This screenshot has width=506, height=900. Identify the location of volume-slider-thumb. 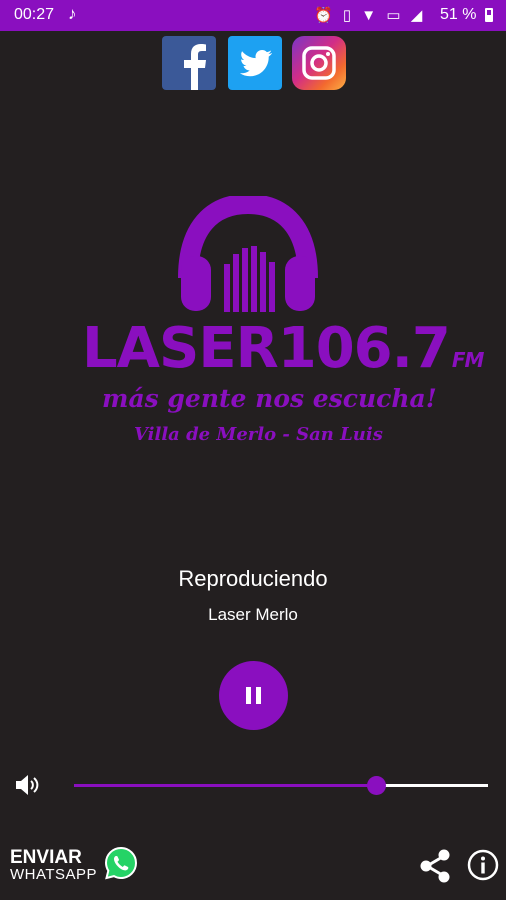
(376, 785).